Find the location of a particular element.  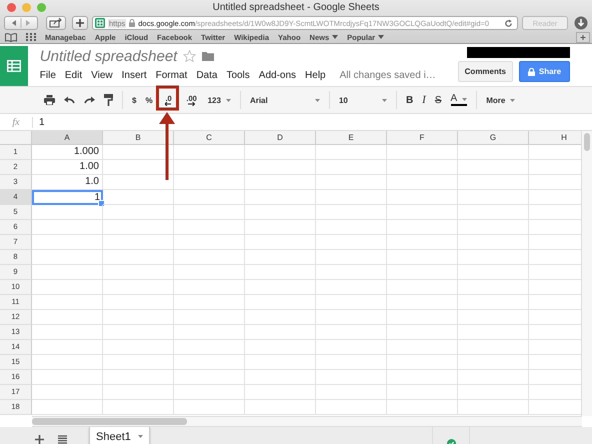

font-size-dropdown: 10 is located at coordinates (362, 100).